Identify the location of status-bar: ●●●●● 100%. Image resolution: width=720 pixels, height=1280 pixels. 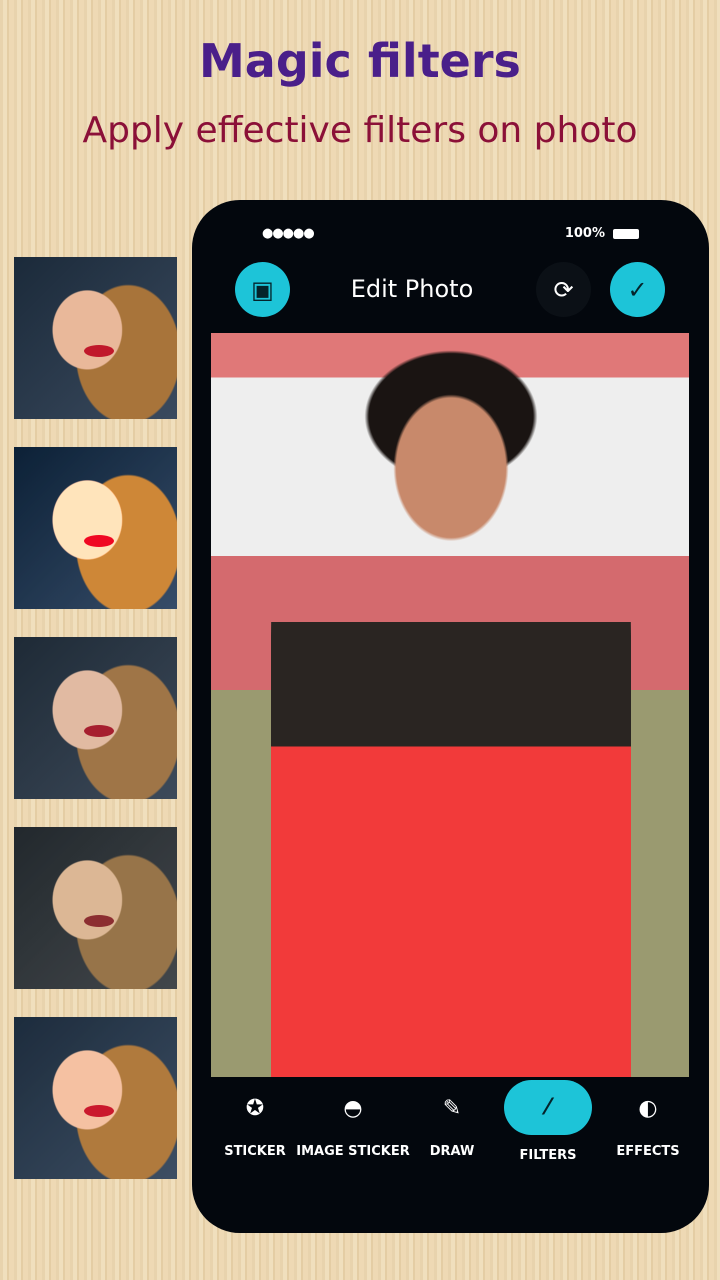
(450, 234).